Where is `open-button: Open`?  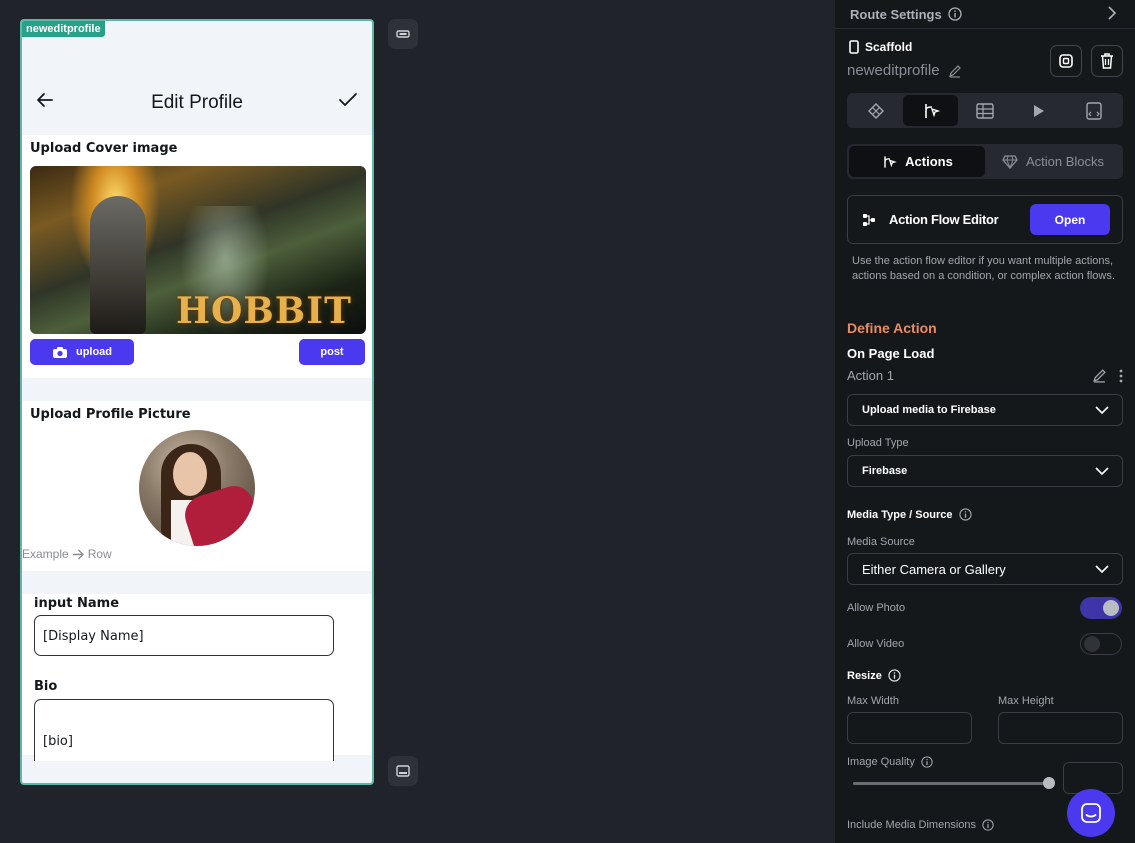
open-button: Open is located at coordinates (1070, 219).